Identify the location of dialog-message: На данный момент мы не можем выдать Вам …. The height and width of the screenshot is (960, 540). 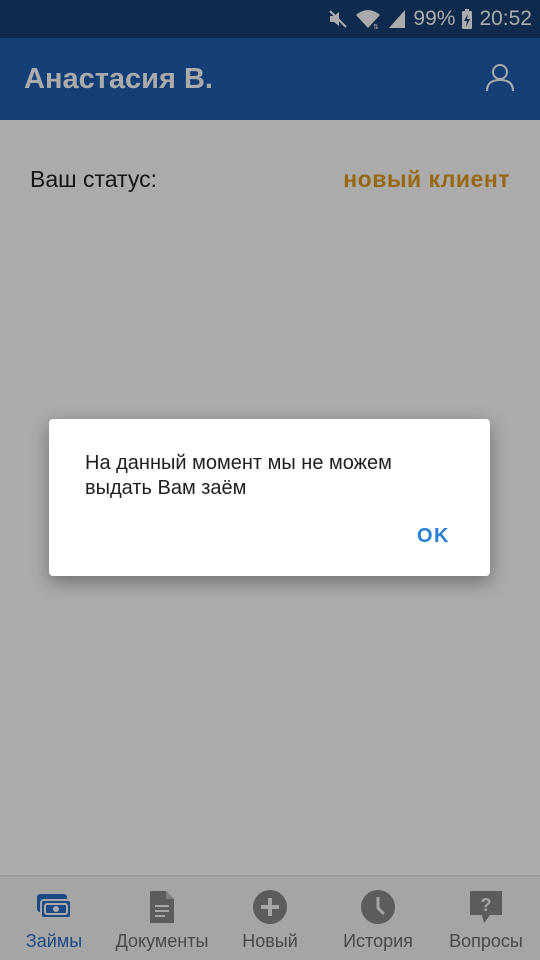
(238, 475).